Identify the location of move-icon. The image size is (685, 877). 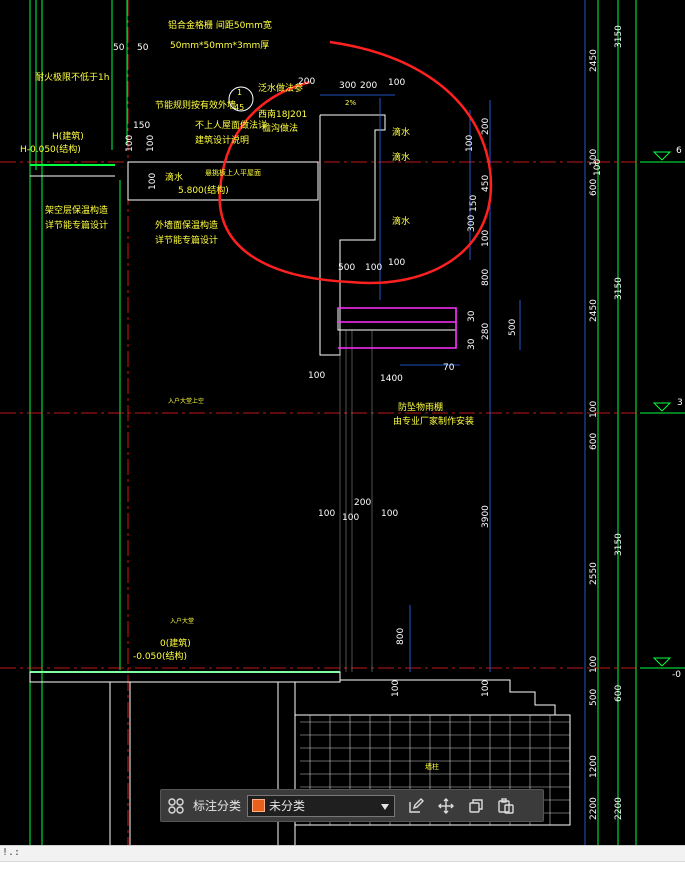
(446, 806).